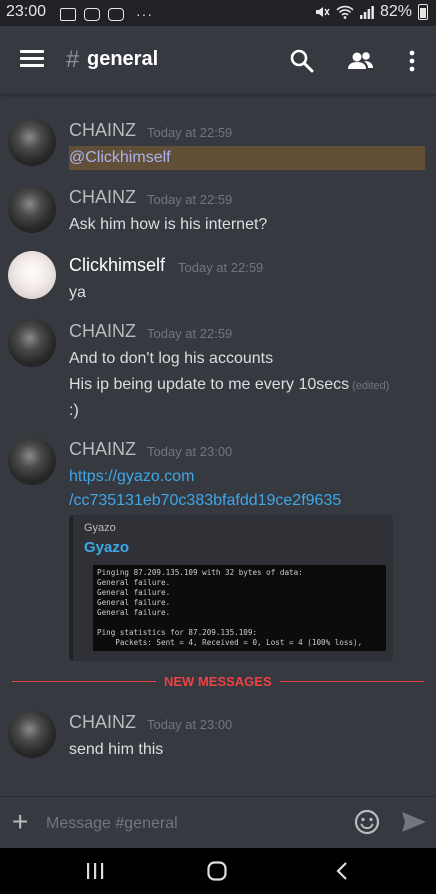  I want to click on more-notifications-icon: ···, so click(144, 14).